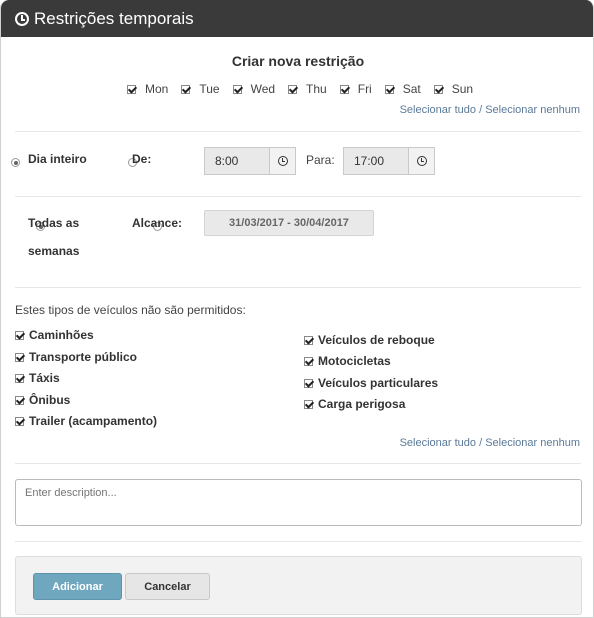  Describe the element at coordinates (438, 443) in the screenshot. I see `select-all-vehicles-link: Selecionar tudo` at that location.